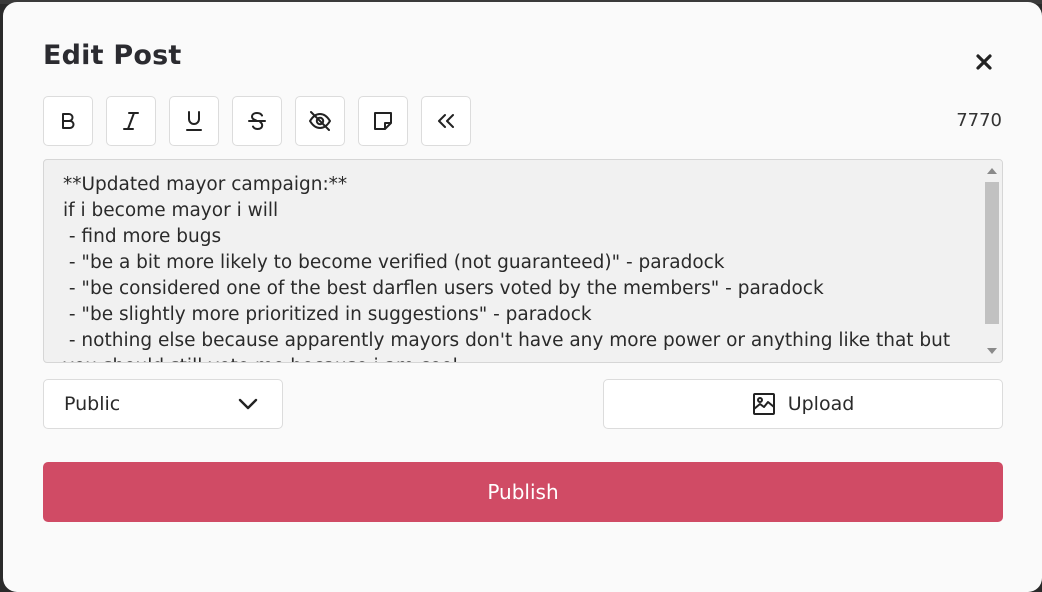  I want to click on double-chevron-left-icon, so click(446, 121).